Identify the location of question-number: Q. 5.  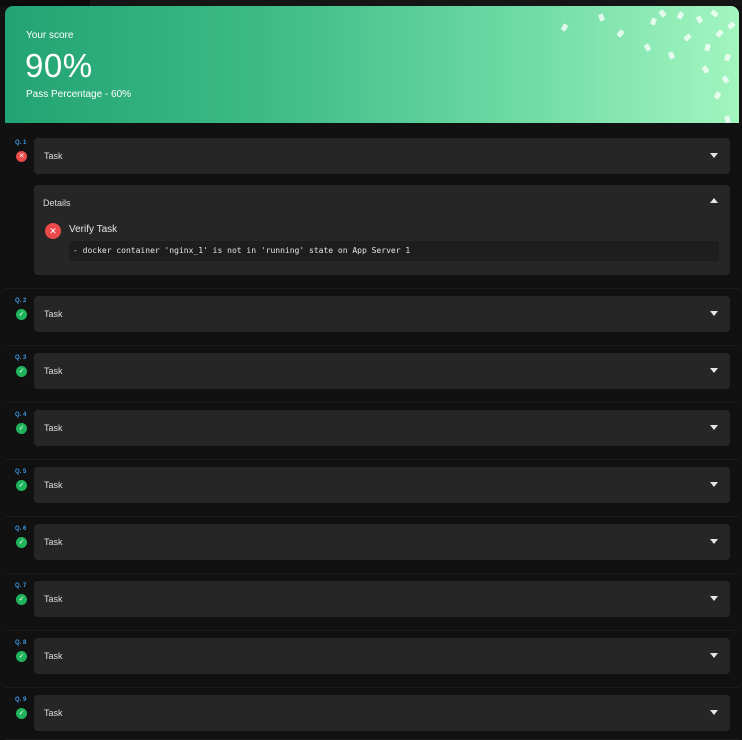
(21, 472).